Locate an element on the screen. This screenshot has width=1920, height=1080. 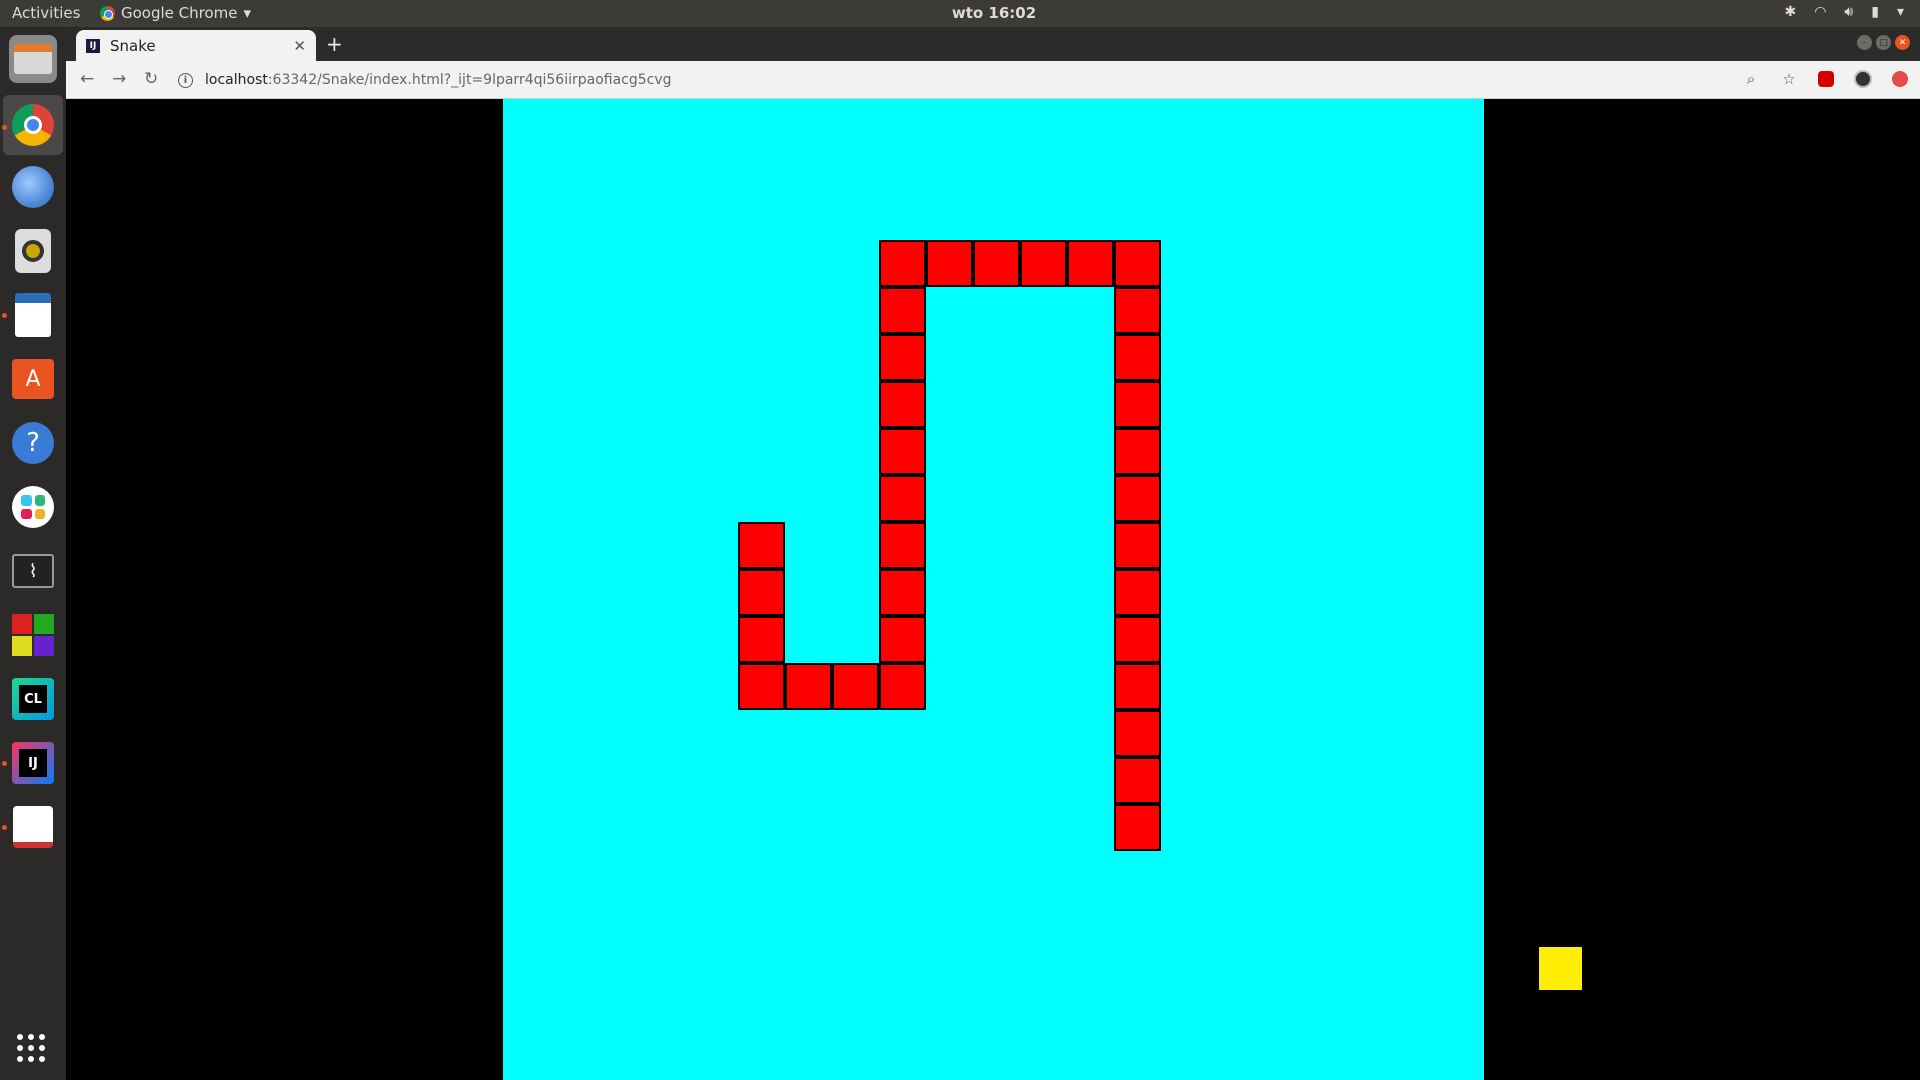
slack-icon is located at coordinates (33, 507).